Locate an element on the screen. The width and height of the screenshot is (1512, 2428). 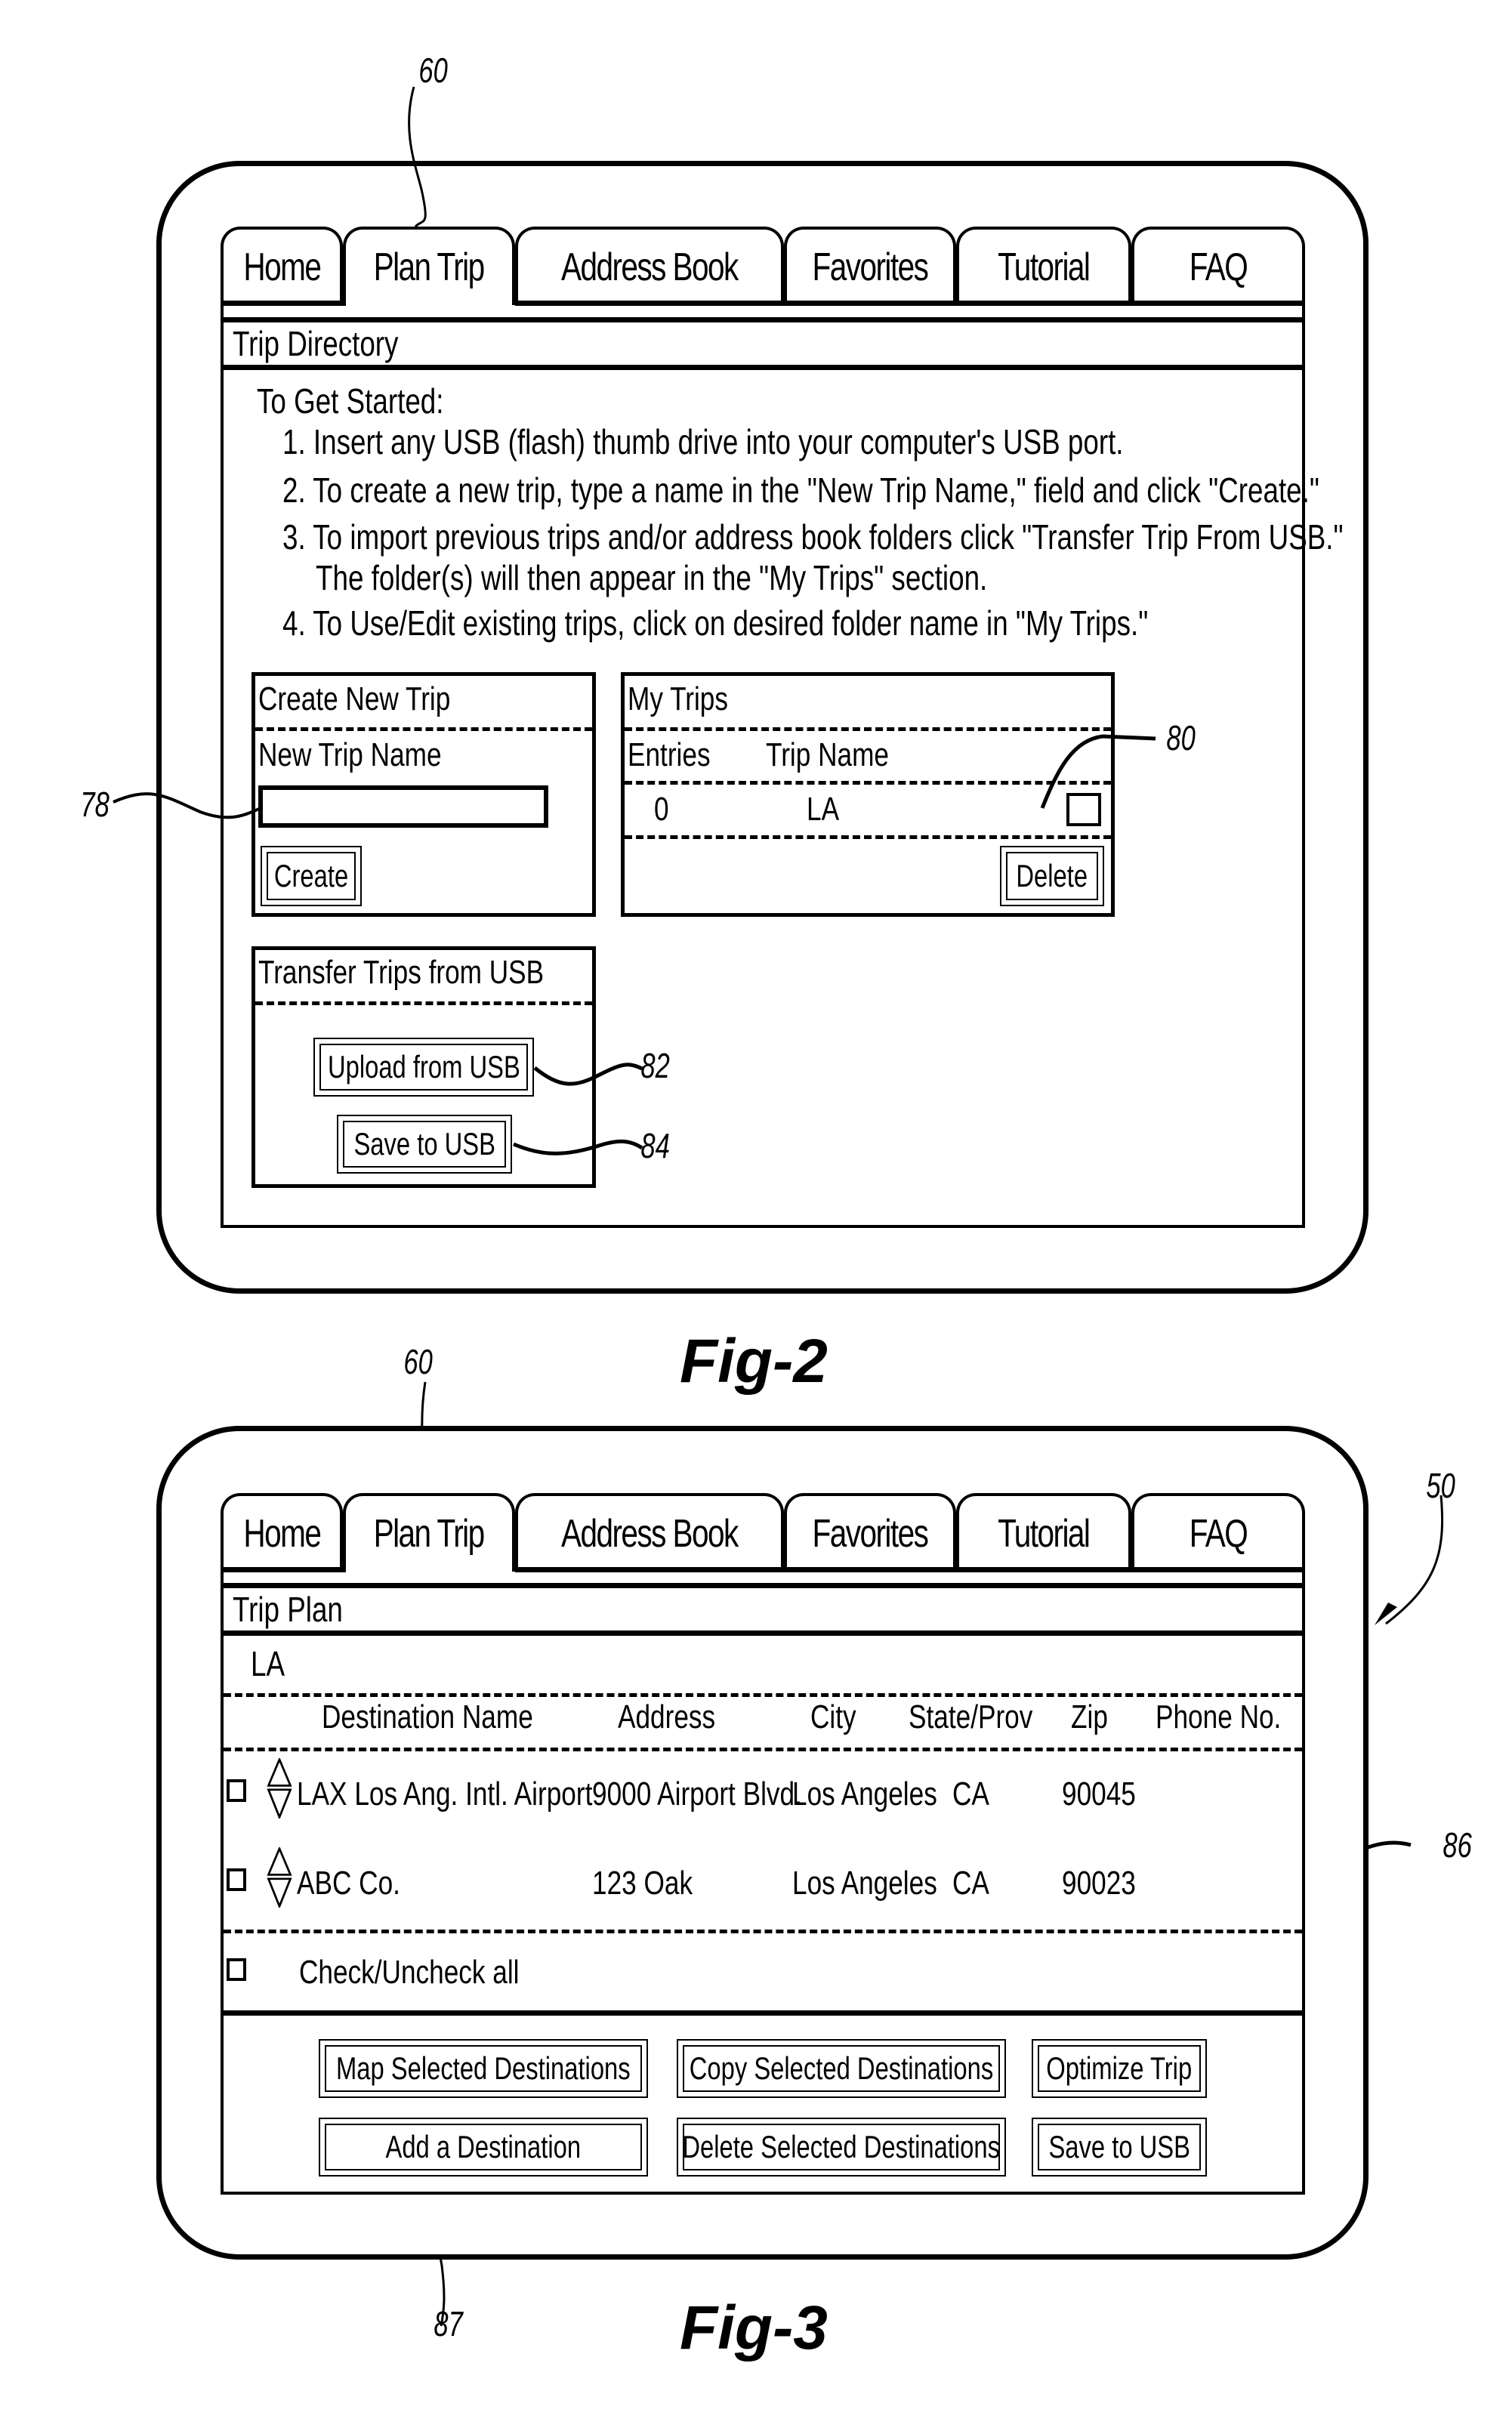
trip-name-link: LA is located at coordinates (827, 809).